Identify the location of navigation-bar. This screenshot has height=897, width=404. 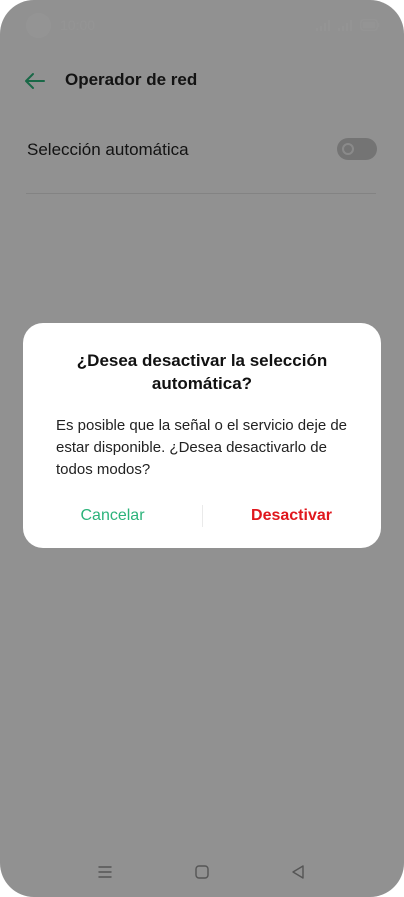
(202, 872).